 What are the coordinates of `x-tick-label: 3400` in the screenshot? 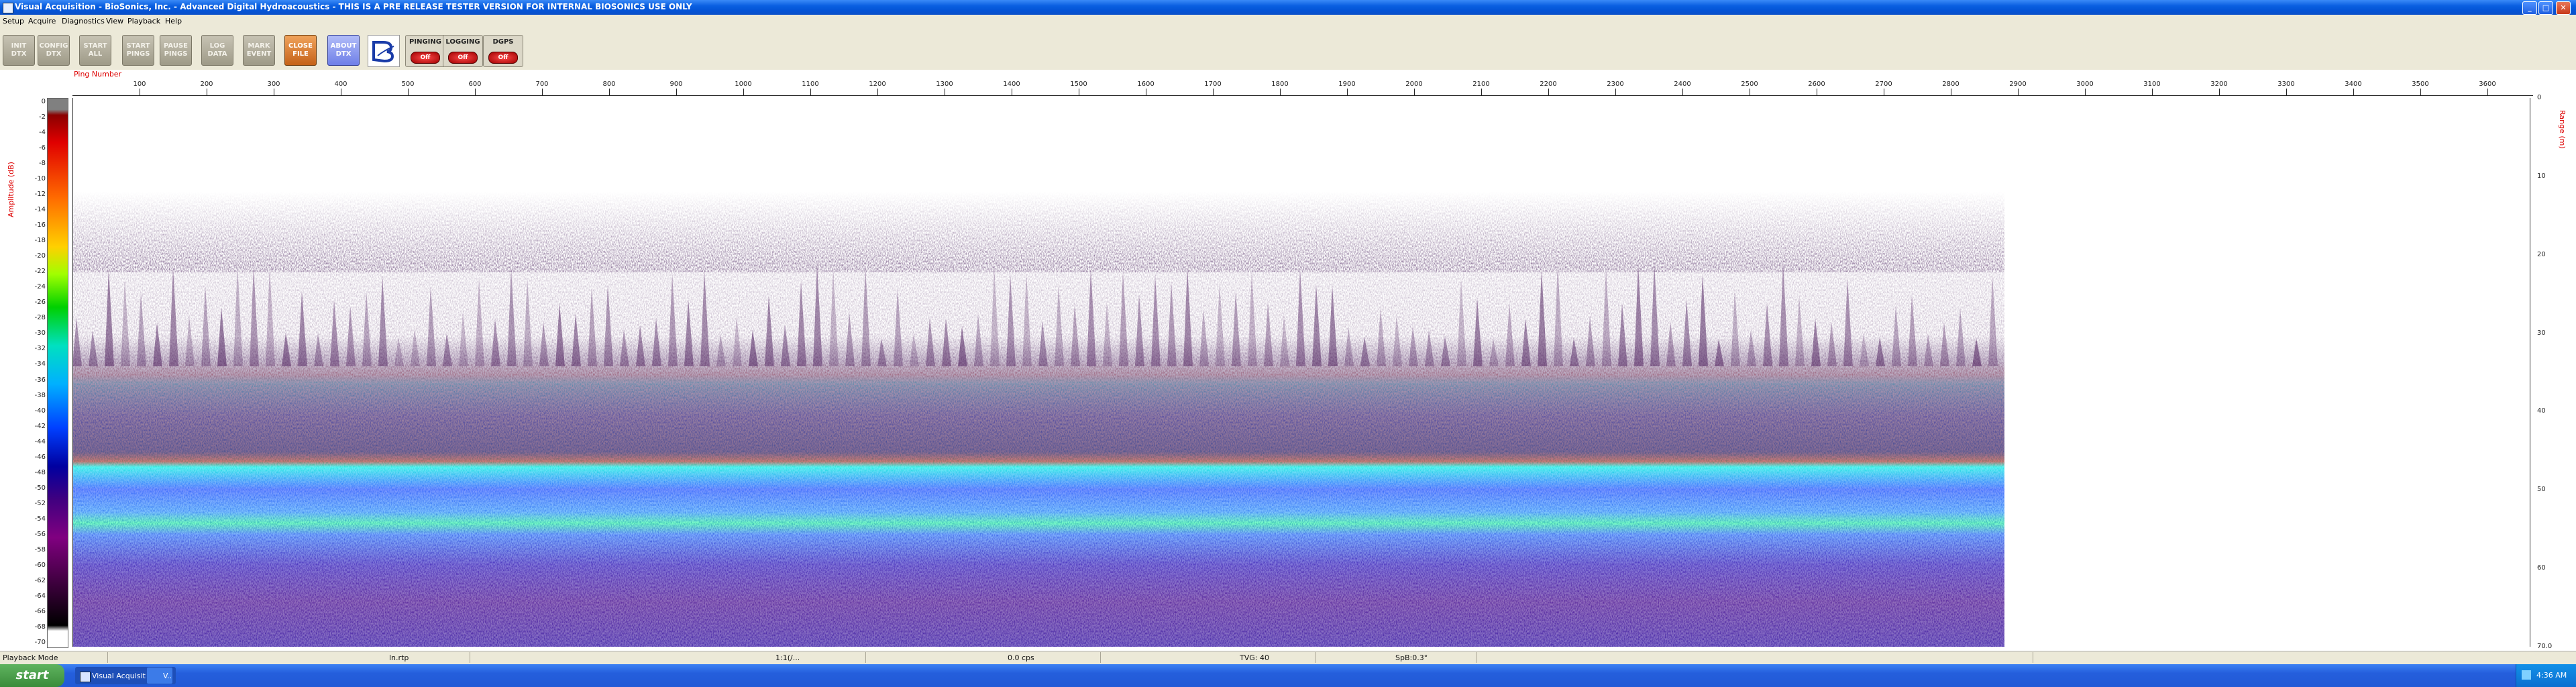 It's located at (2353, 84).